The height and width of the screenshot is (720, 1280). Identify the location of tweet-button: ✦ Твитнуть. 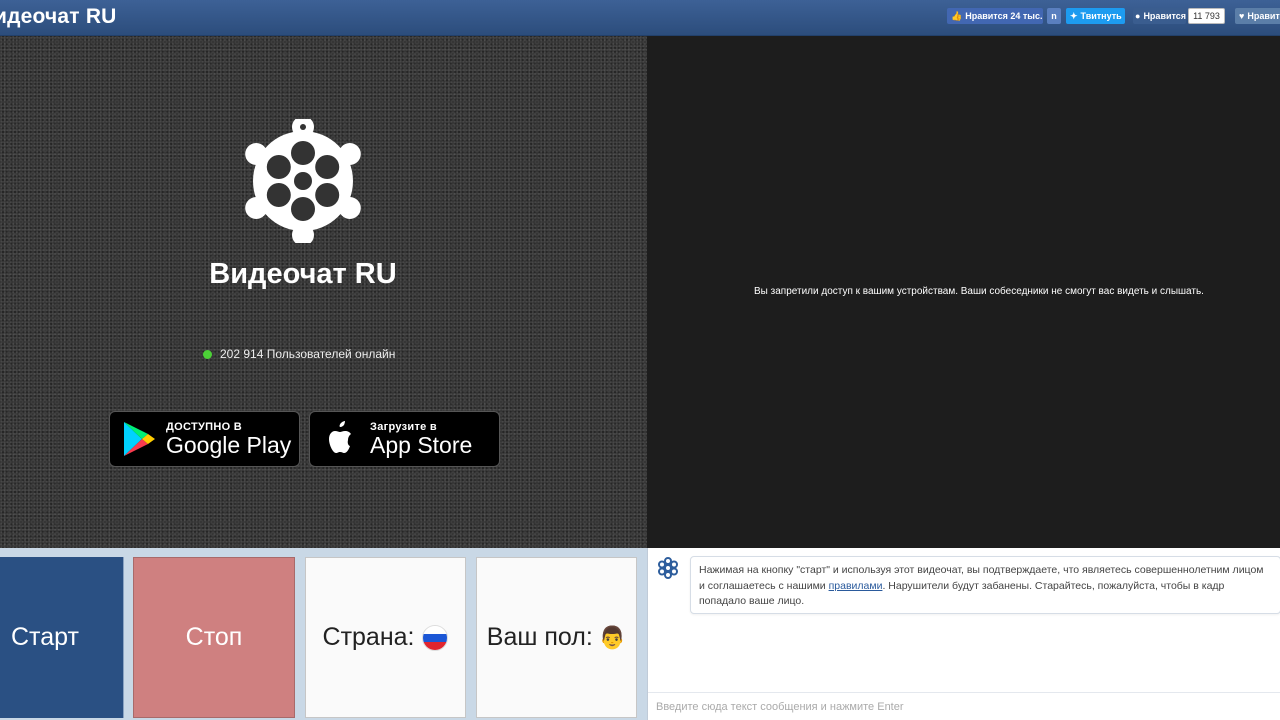
(1095, 16).